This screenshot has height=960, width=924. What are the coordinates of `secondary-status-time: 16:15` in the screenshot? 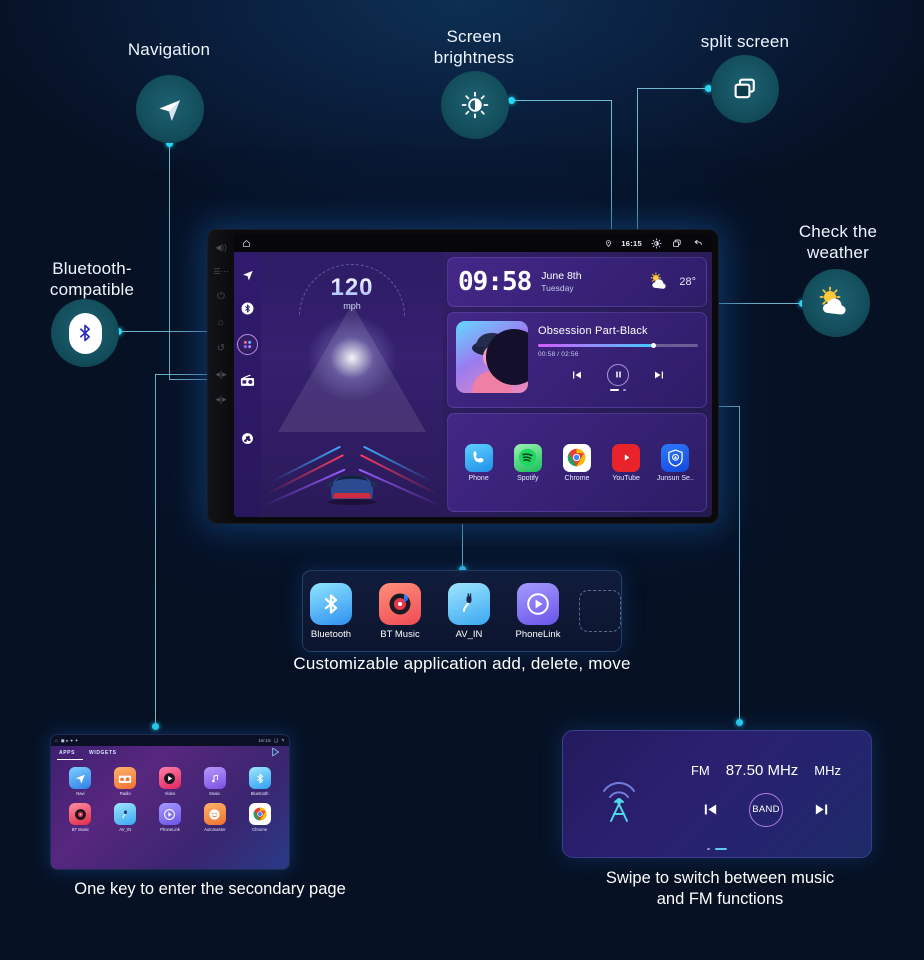 It's located at (264, 740).